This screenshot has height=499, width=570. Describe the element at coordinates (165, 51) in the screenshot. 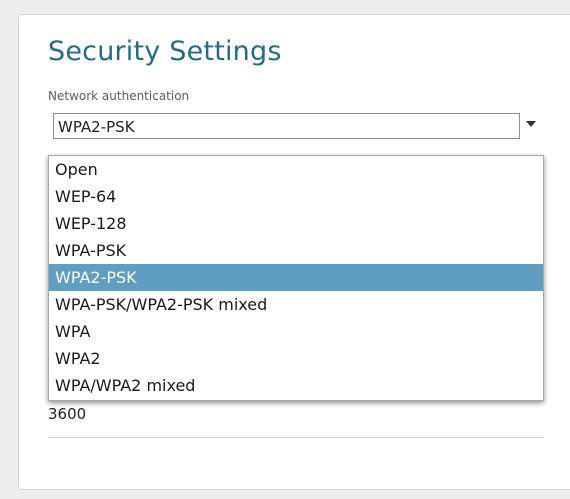

I see `page-title: Security Settings` at that location.